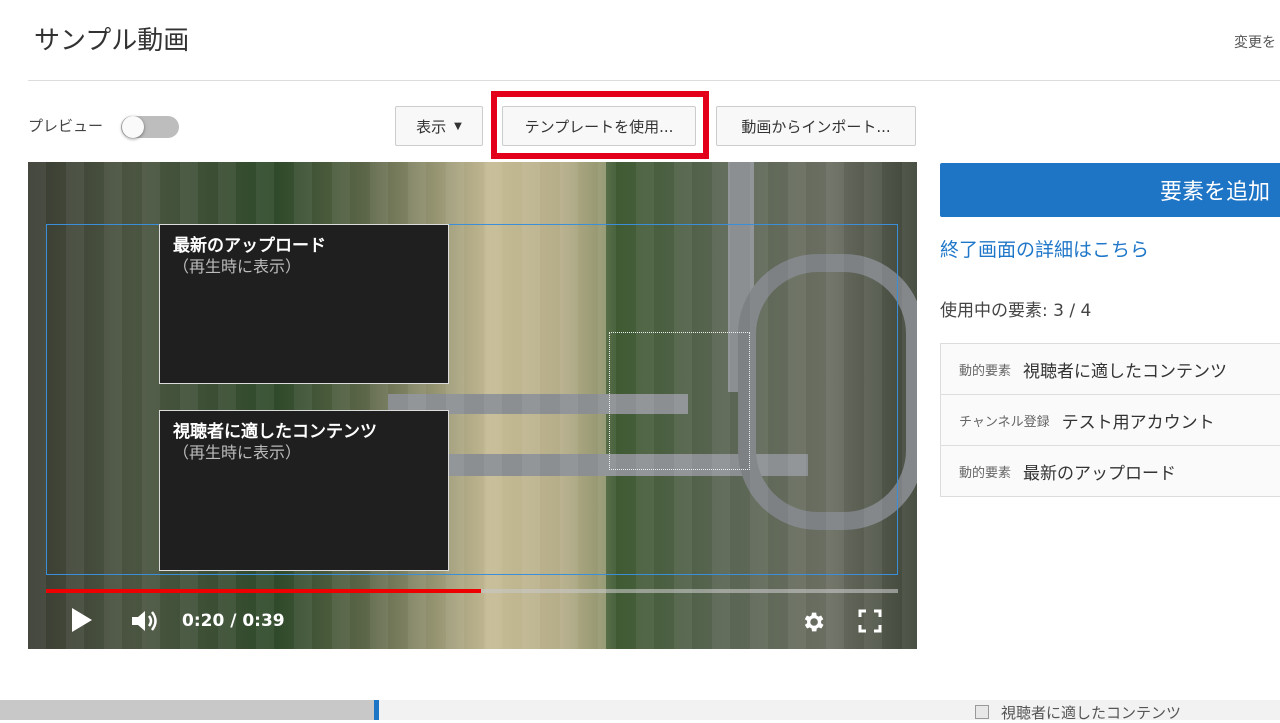 The width and height of the screenshot is (1280, 723). I want to click on page-title: サンプル動画, so click(112, 41).